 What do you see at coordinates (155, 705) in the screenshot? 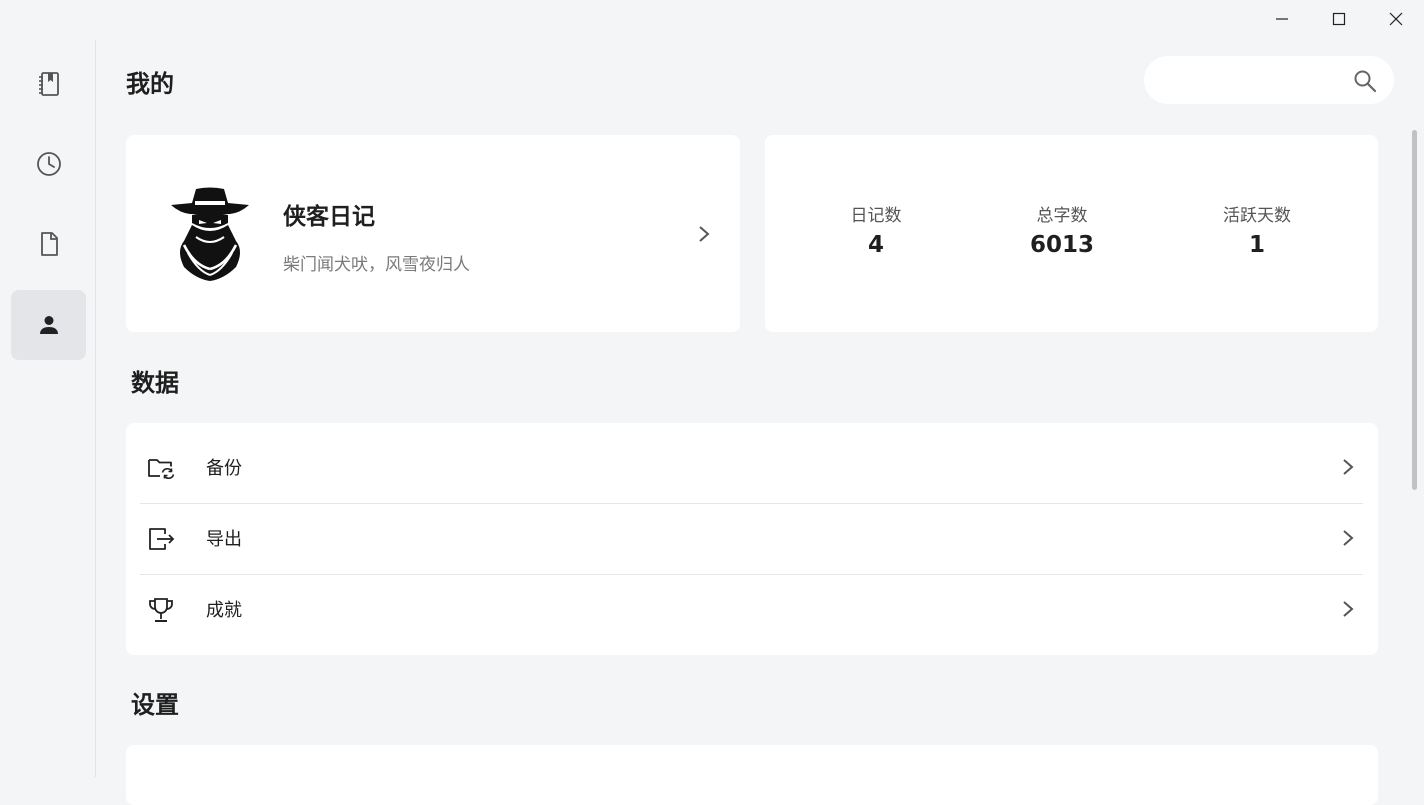
I see `settings-section-title: 设置` at bounding box center [155, 705].